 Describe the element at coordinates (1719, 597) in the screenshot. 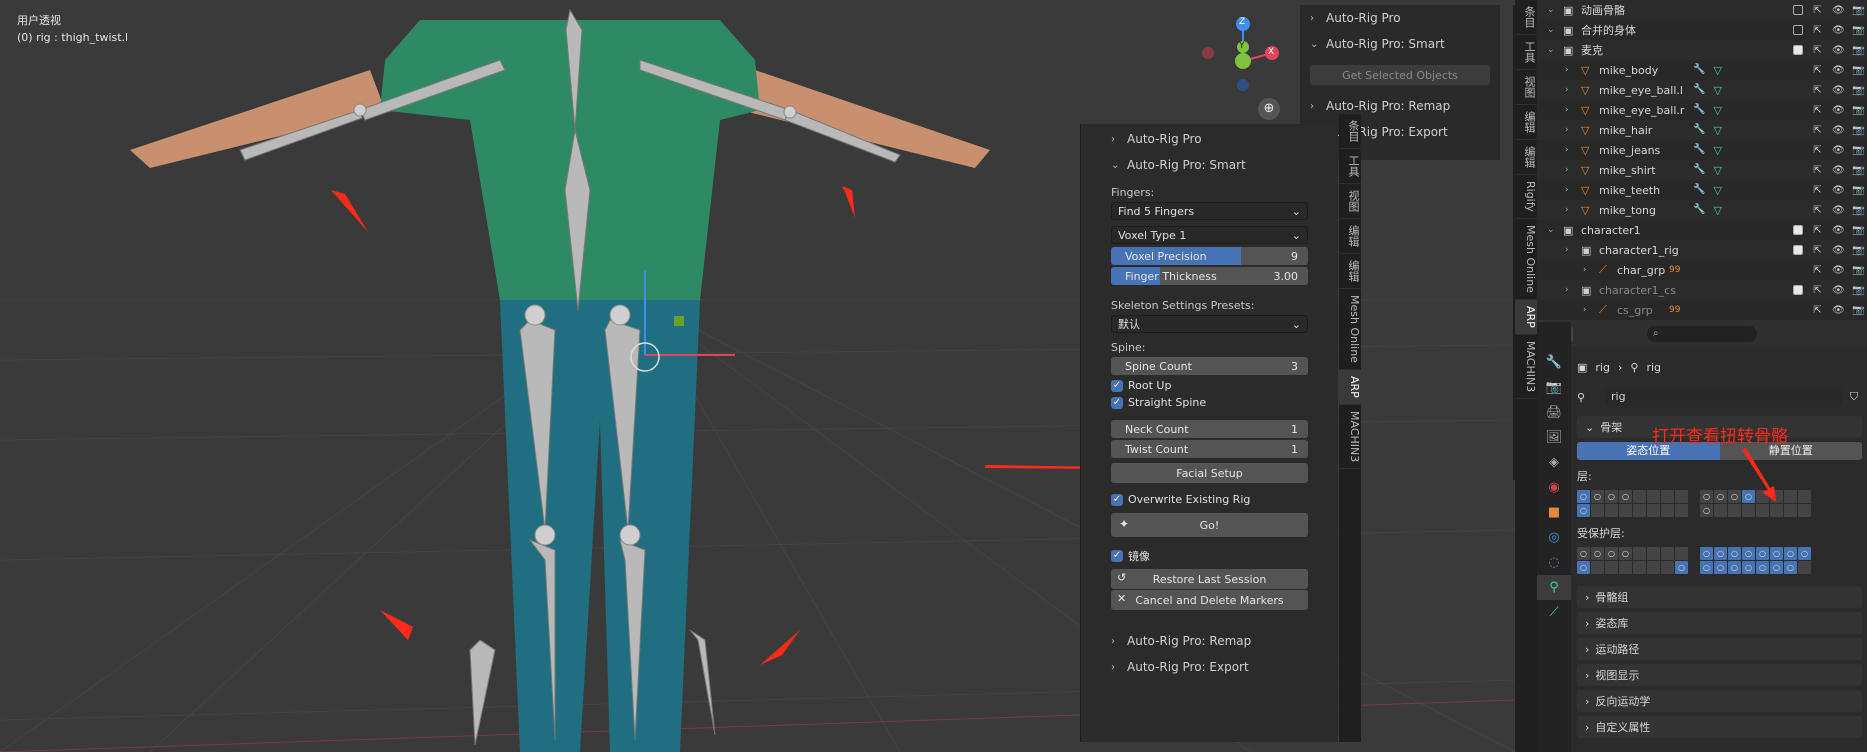

I see `collapsed-section: › 骨骼组` at that location.